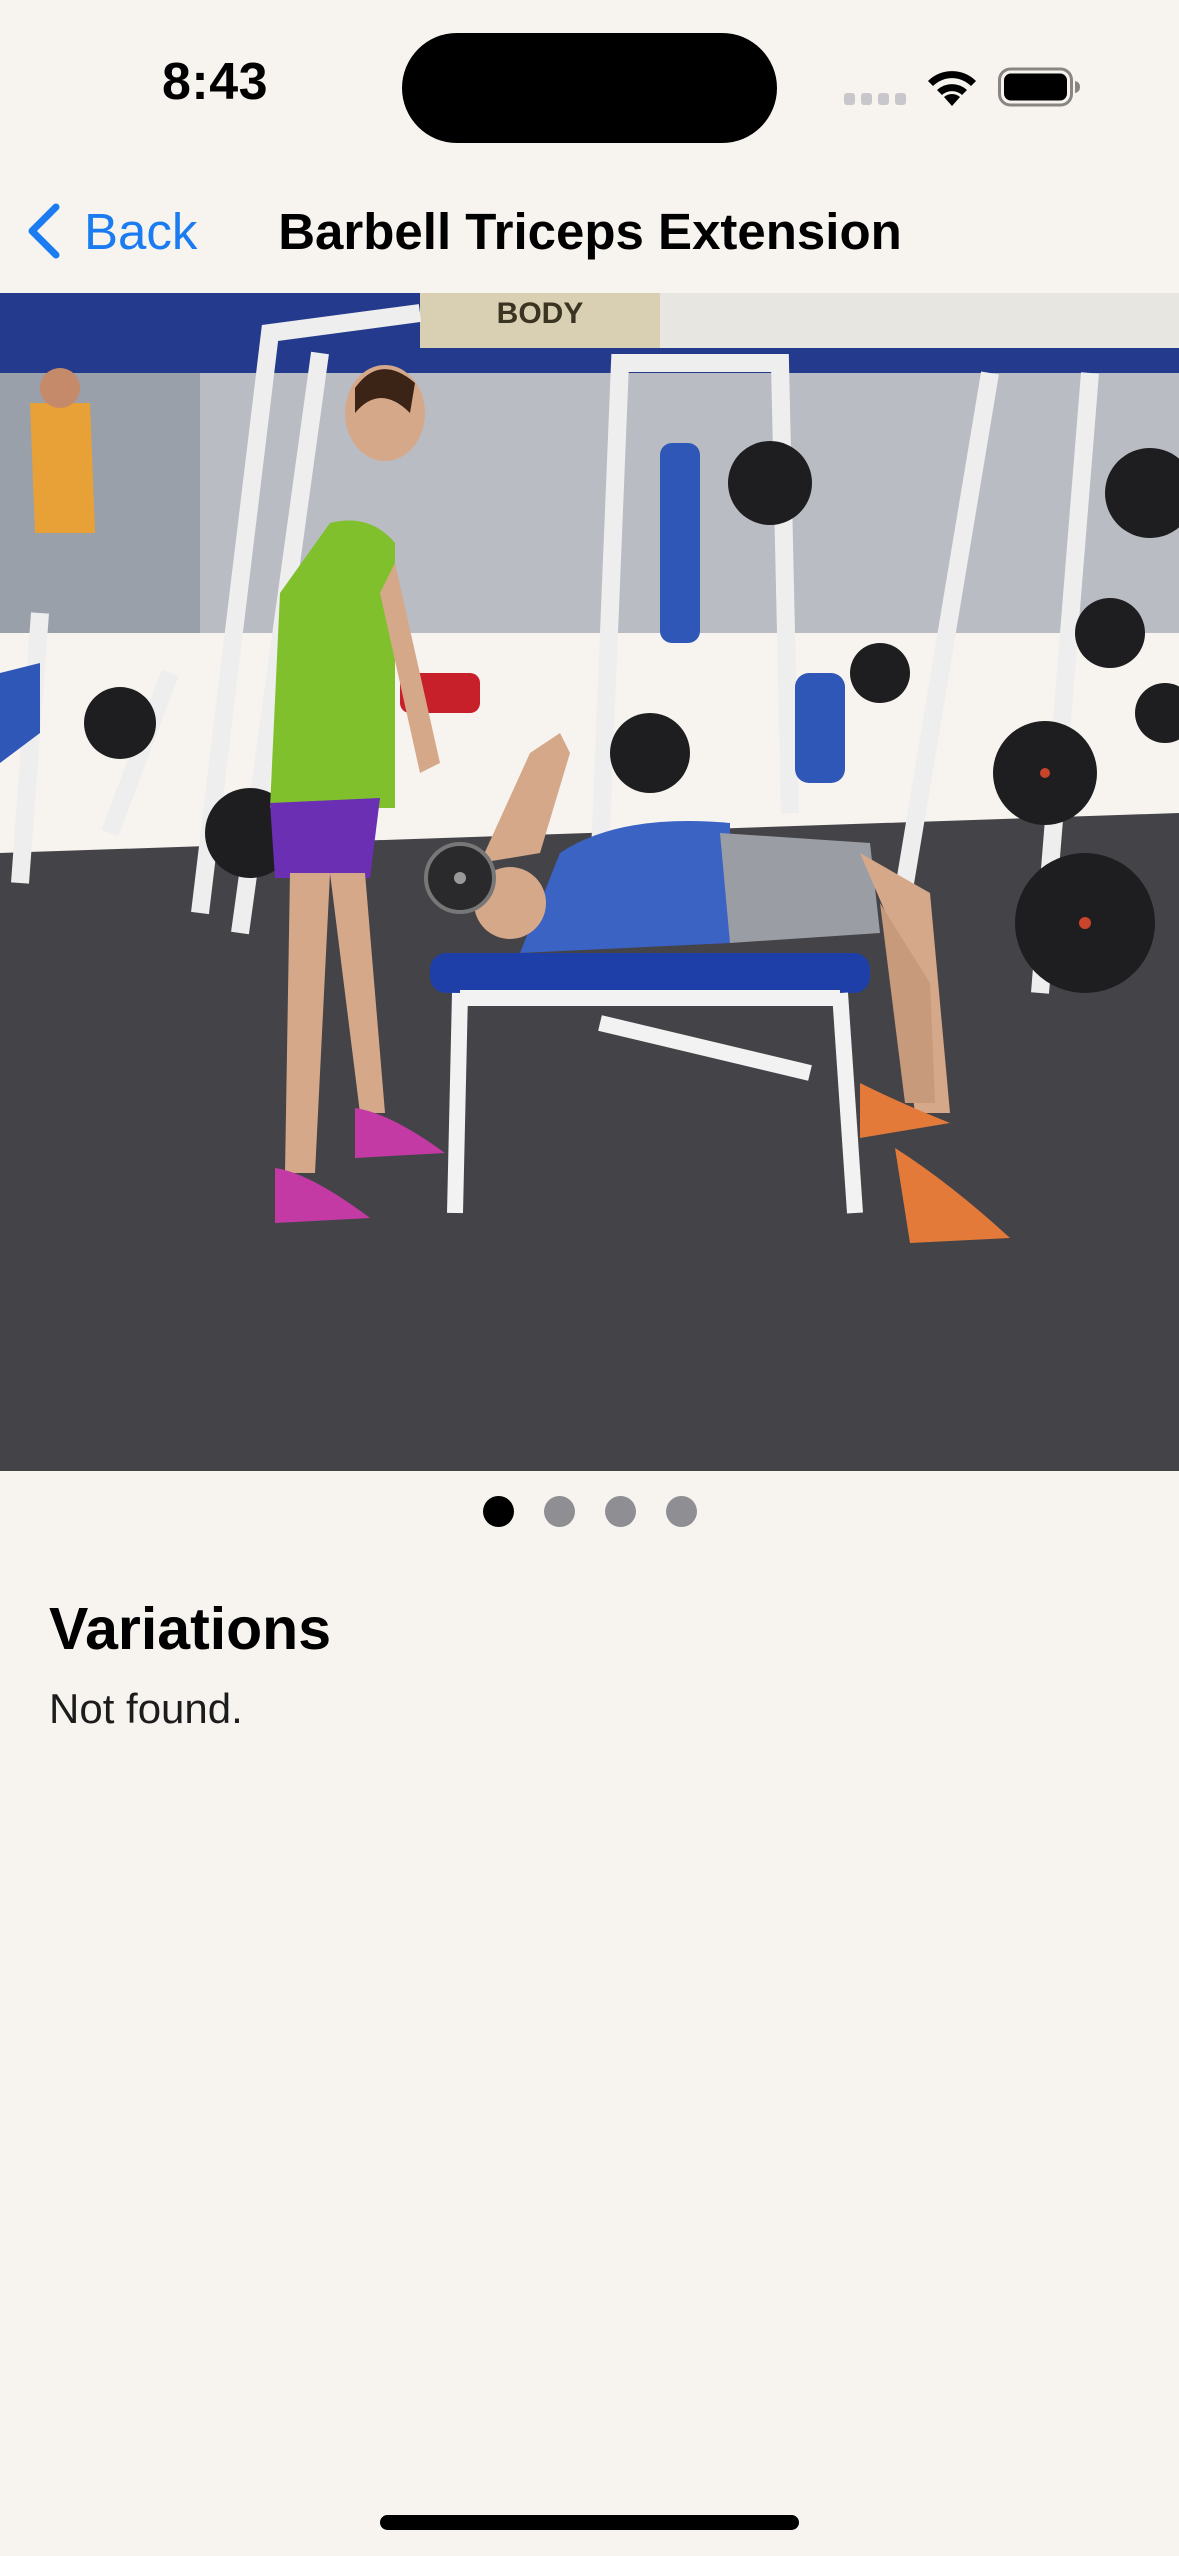 This screenshot has width=1179, height=2556. I want to click on page-title: Barbell Triceps Extension, so click(590, 231).